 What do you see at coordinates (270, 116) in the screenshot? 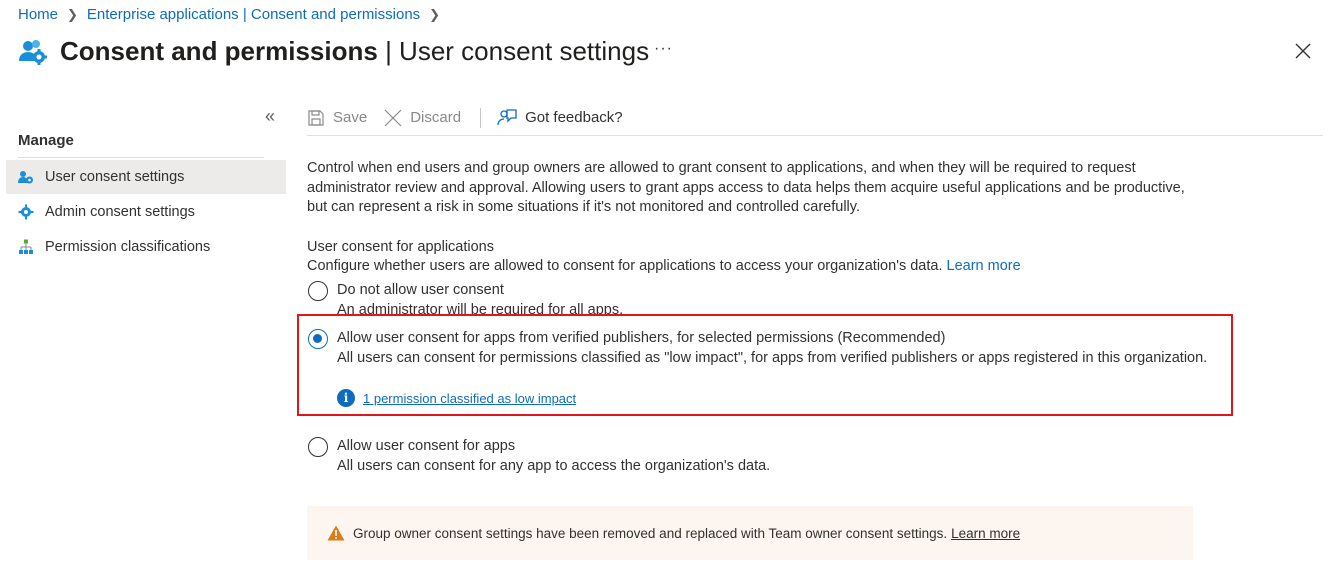
I see `collapse-sidebar-icon: «` at bounding box center [270, 116].